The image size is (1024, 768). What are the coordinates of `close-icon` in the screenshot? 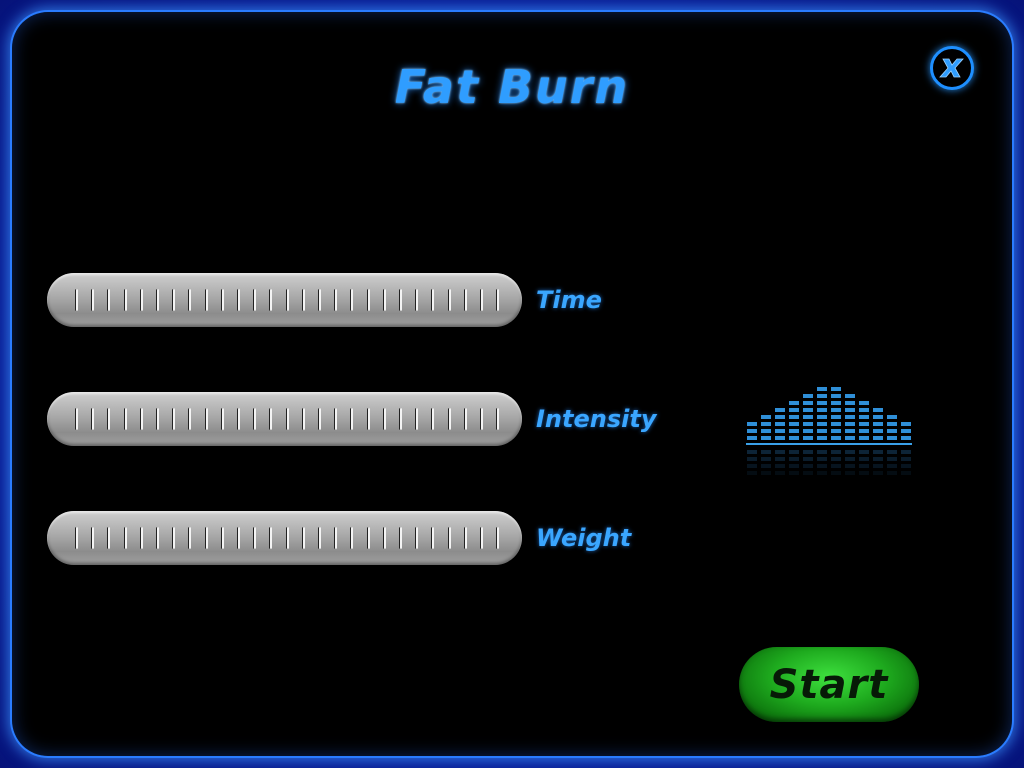 It's located at (951, 68).